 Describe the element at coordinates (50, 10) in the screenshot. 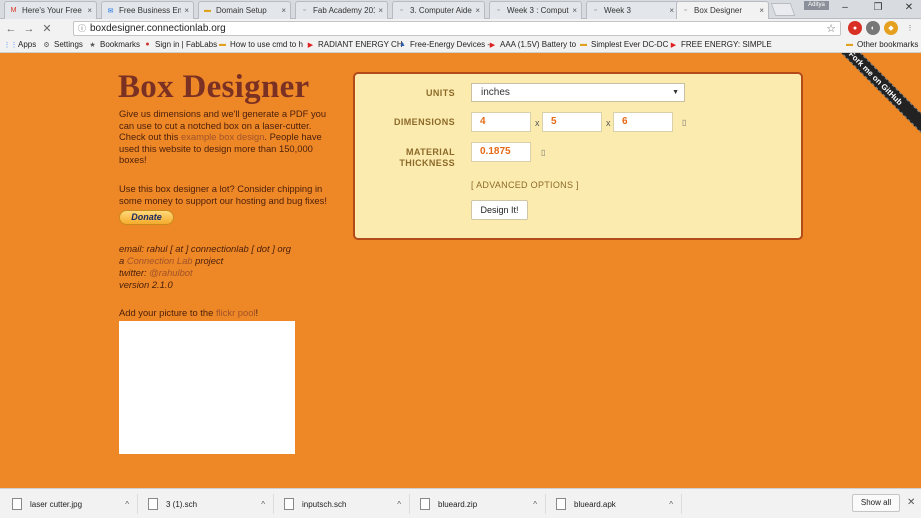

I see `browser-tab: M Here's Your Free G ×` at that location.